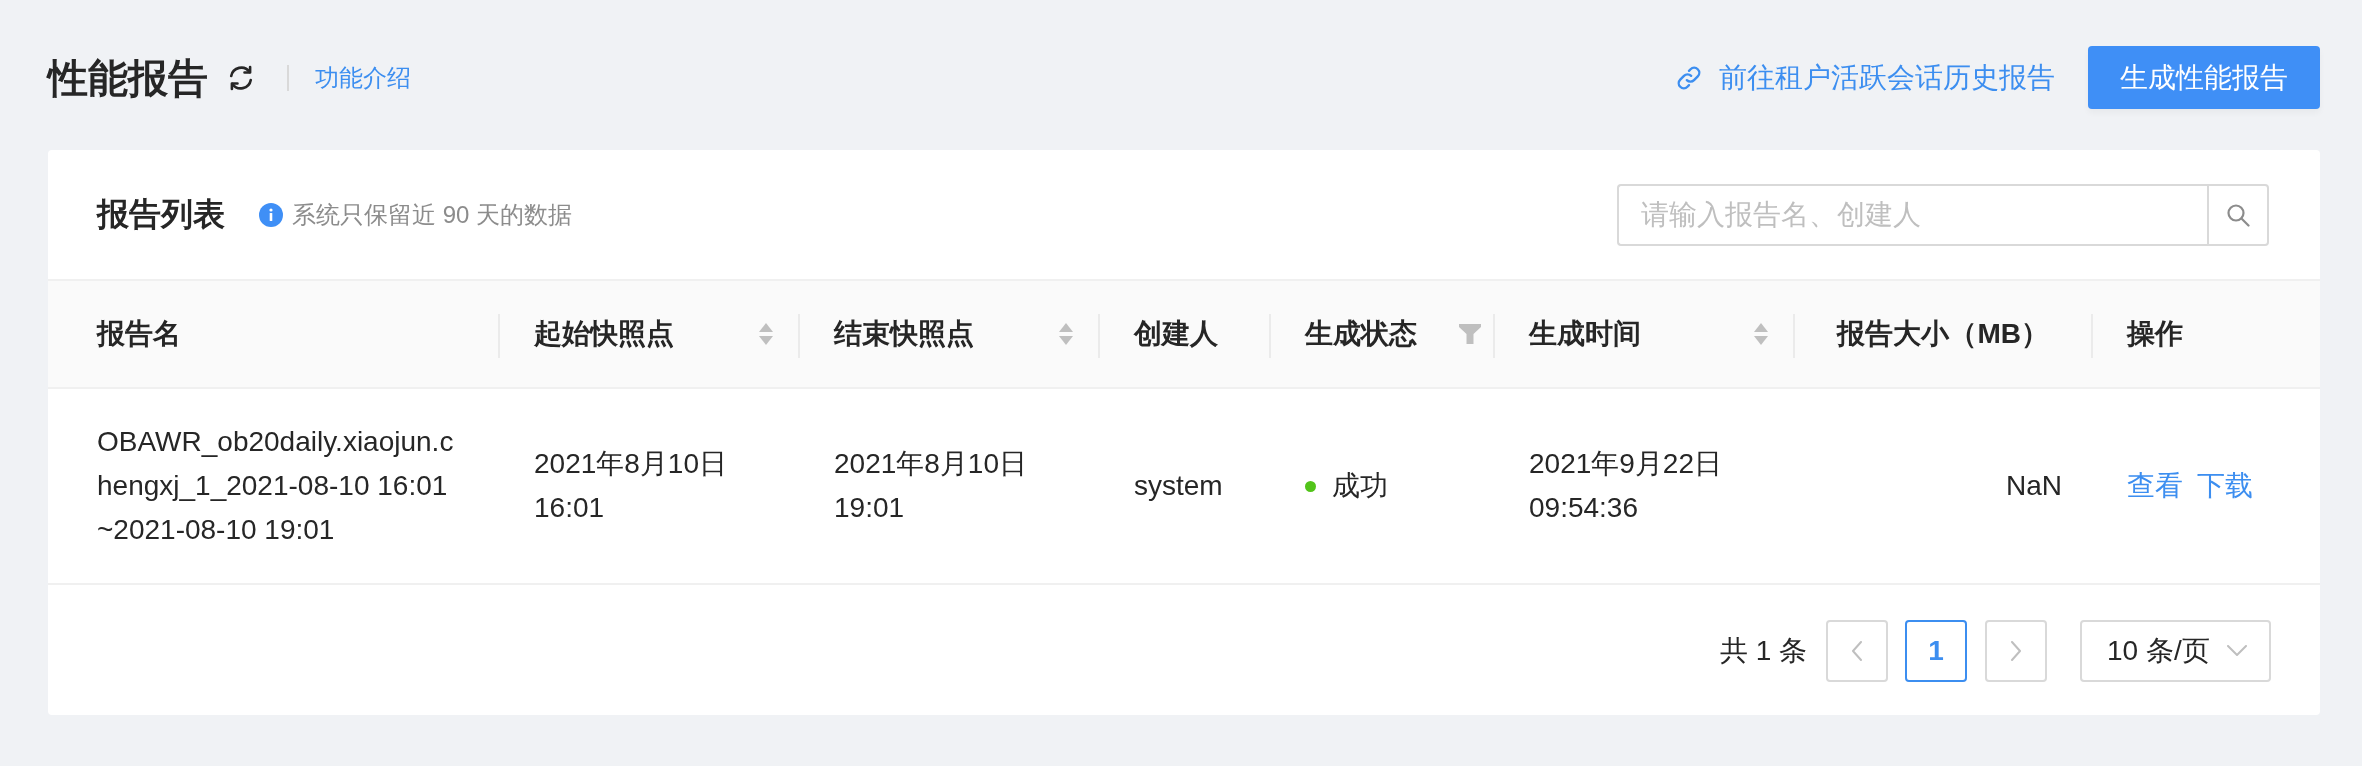 This screenshot has height=766, width=2362. I want to click on page-size-select: 10 条/页, so click(2175, 651).